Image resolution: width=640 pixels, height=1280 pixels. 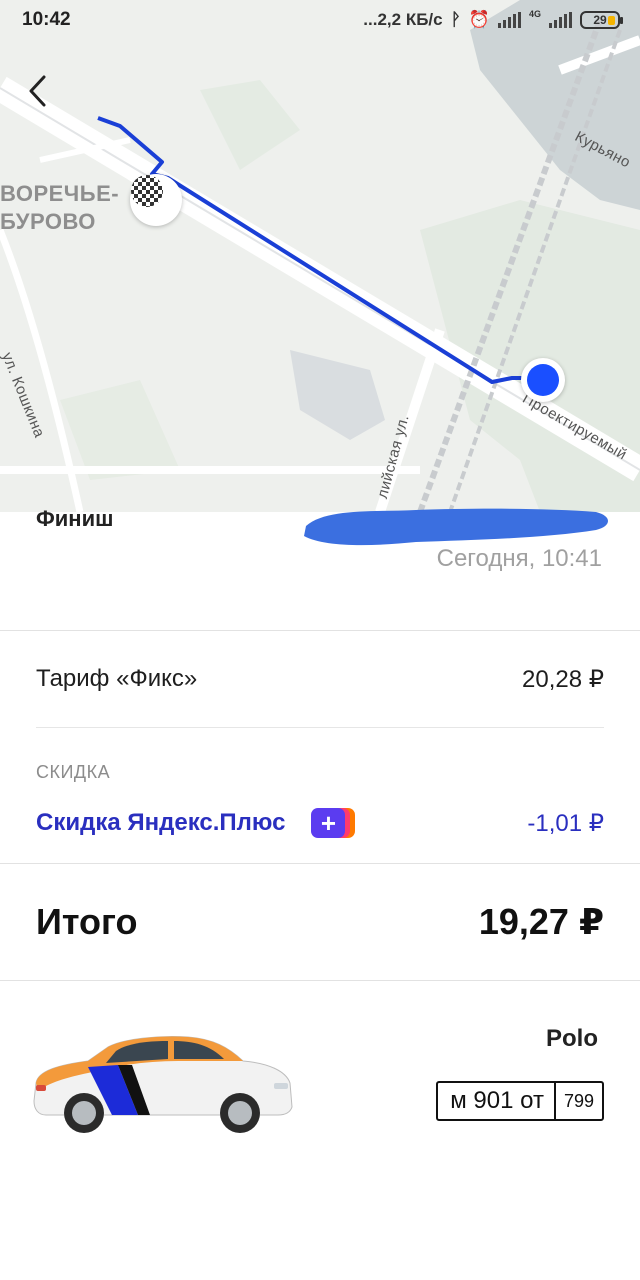 What do you see at coordinates (455, 19) in the screenshot?
I see `bluetooth-icon: ᚹ` at bounding box center [455, 19].